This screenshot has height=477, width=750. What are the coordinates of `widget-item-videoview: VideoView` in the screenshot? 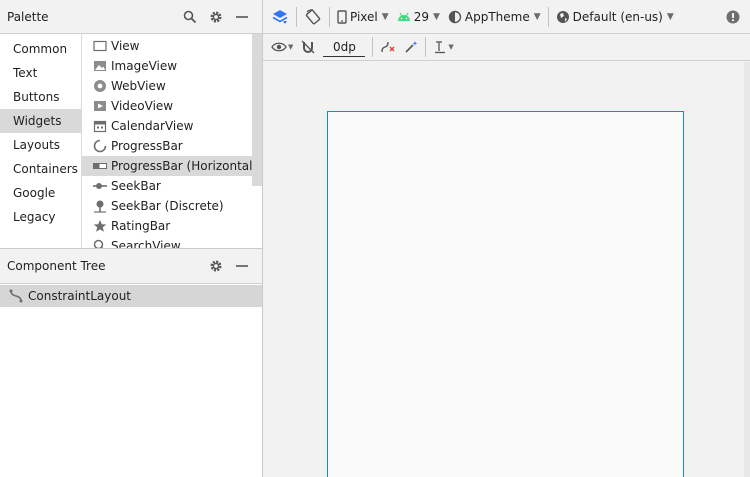 It's located at (172, 106).